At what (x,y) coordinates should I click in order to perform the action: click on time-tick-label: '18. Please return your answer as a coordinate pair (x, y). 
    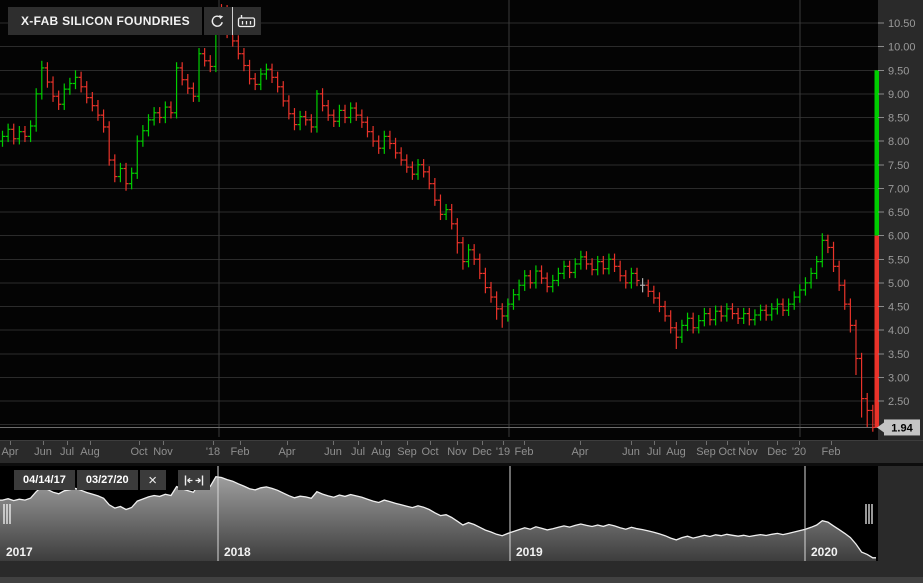
    Looking at the image, I should click on (213, 452).